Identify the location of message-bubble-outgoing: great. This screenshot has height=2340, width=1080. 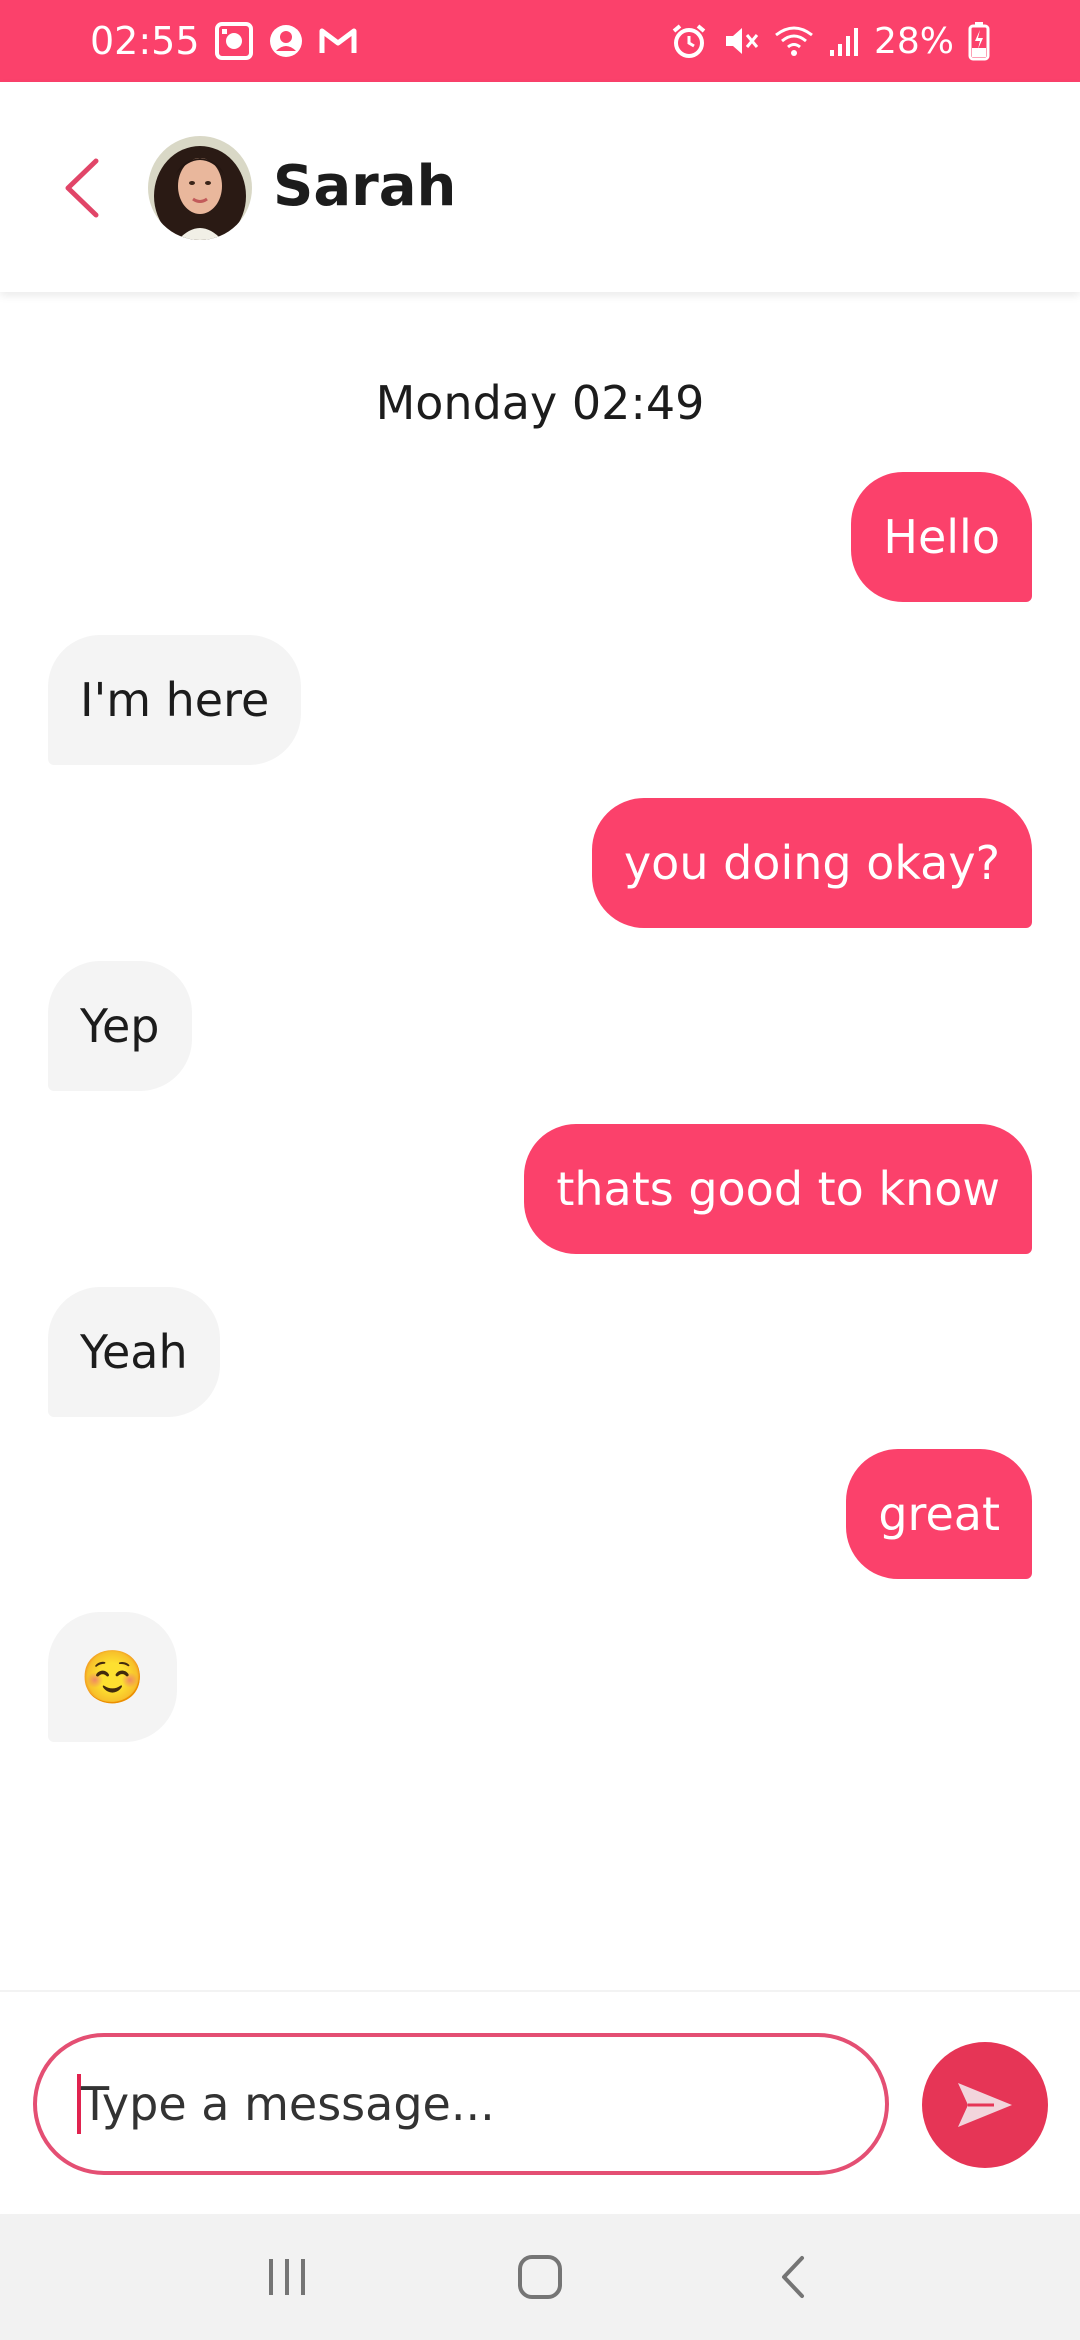
(939, 1514).